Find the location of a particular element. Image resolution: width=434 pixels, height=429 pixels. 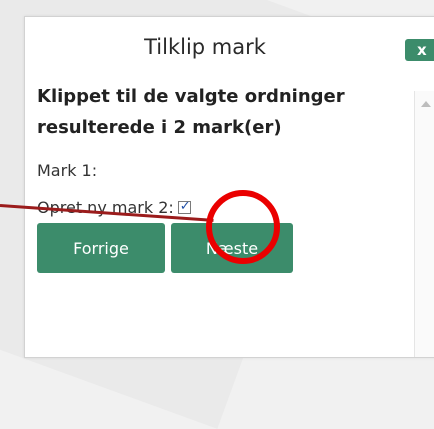

scrollbar is located at coordinates (424, 224).